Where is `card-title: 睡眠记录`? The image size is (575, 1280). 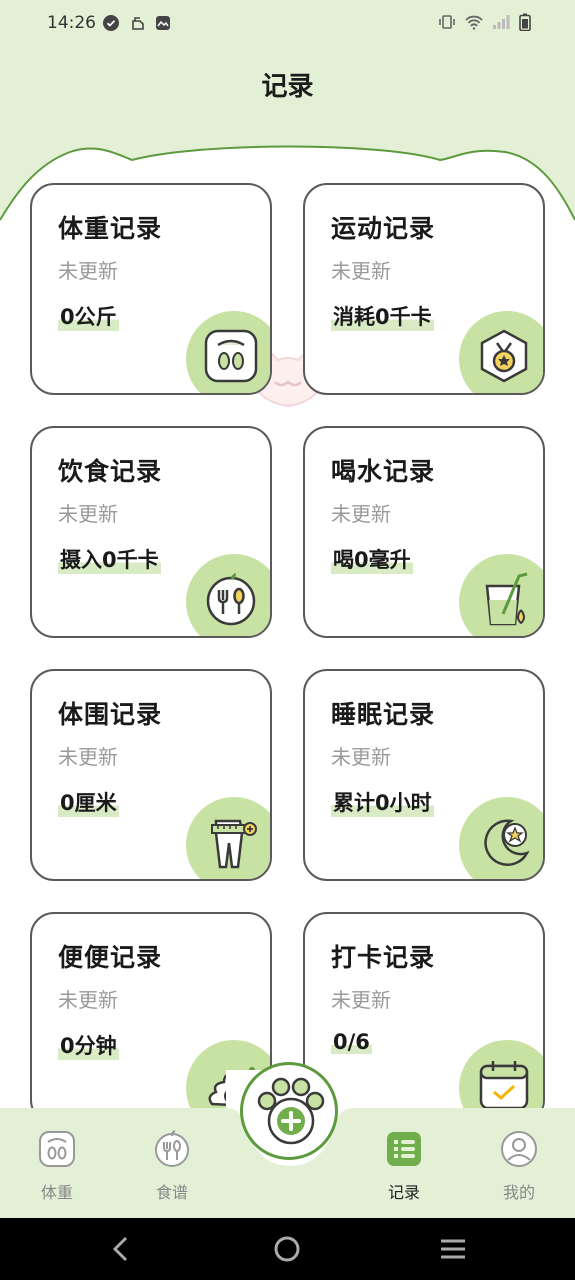
card-title: 睡眠记录 is located at coordinates (383, 714).